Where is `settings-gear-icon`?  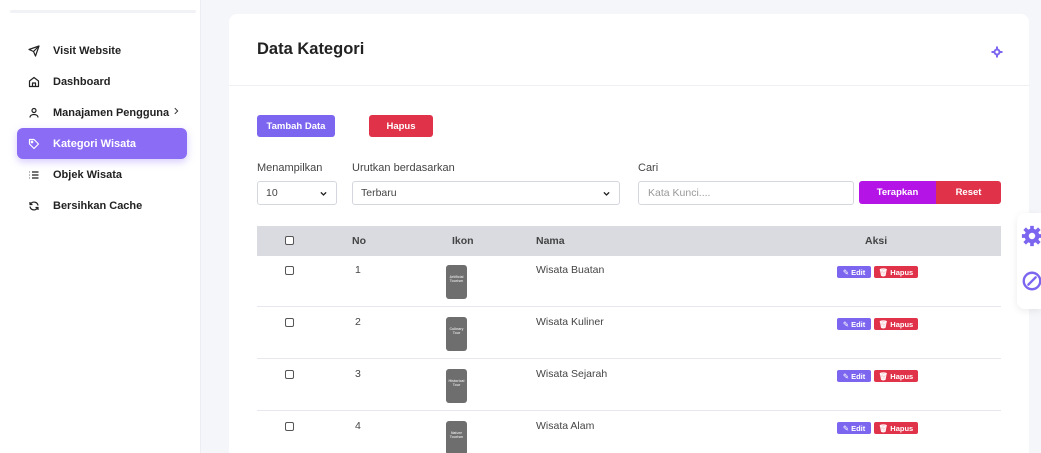
settings-gear-icon is located at coordinates (1031, 236).